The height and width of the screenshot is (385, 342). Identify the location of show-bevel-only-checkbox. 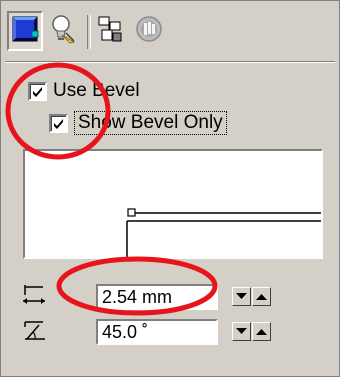
(58, 123).